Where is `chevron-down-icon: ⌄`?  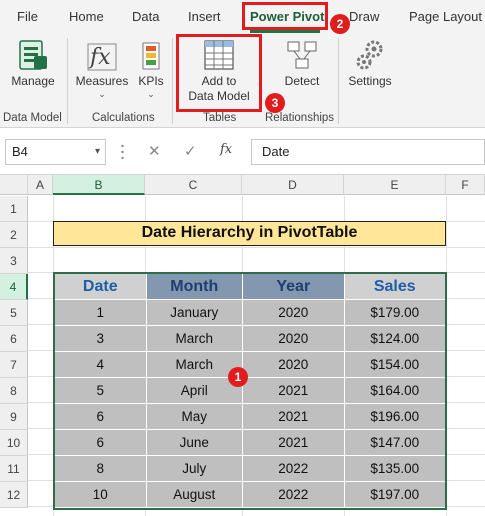
chevron-down-icon: ⌄ is located at coordinates (102, 94).